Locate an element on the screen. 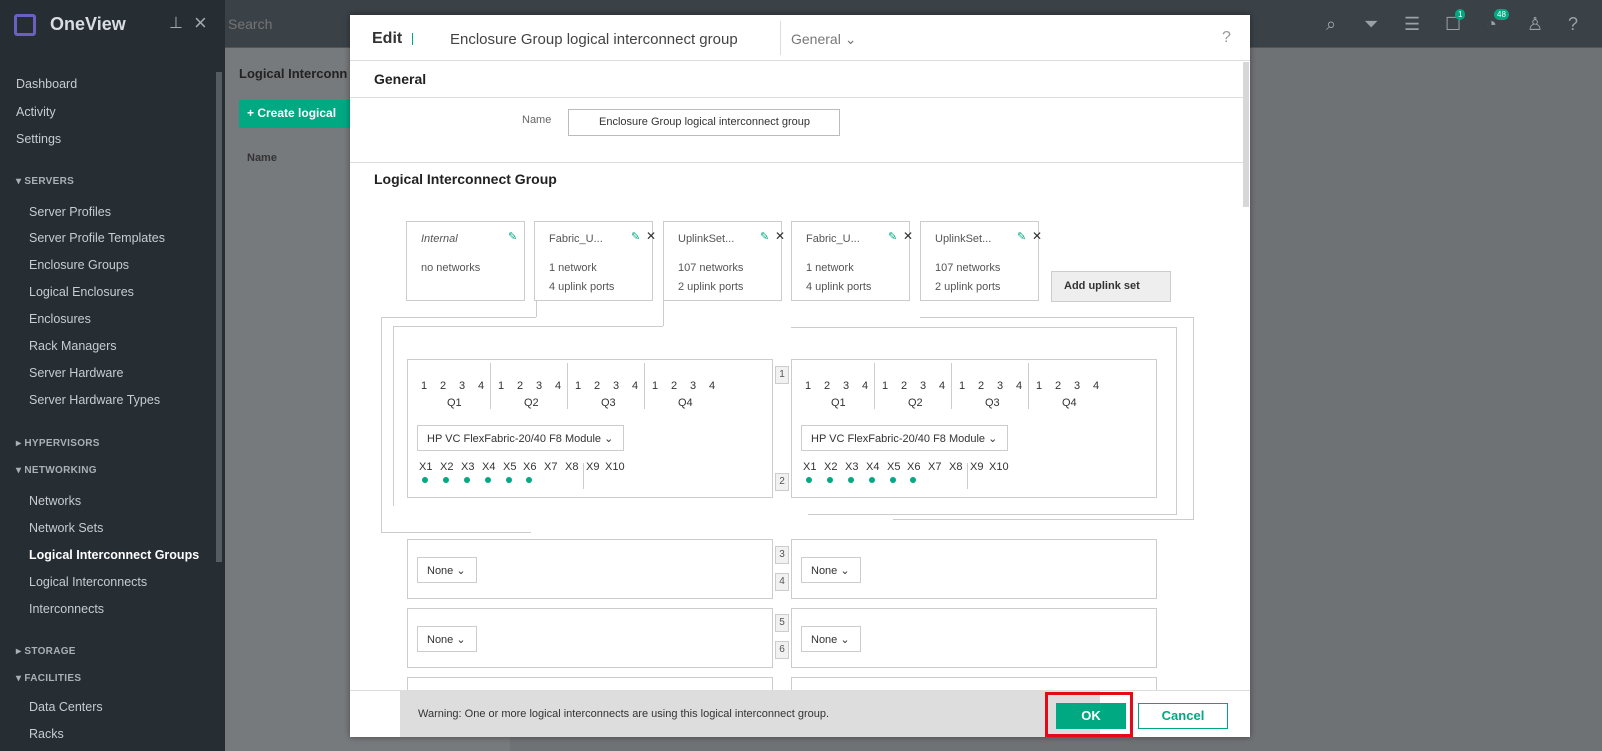 The width and height of the screenshot is (1602, 751). x-port-label: X8 is located at coordinates (572, 467).